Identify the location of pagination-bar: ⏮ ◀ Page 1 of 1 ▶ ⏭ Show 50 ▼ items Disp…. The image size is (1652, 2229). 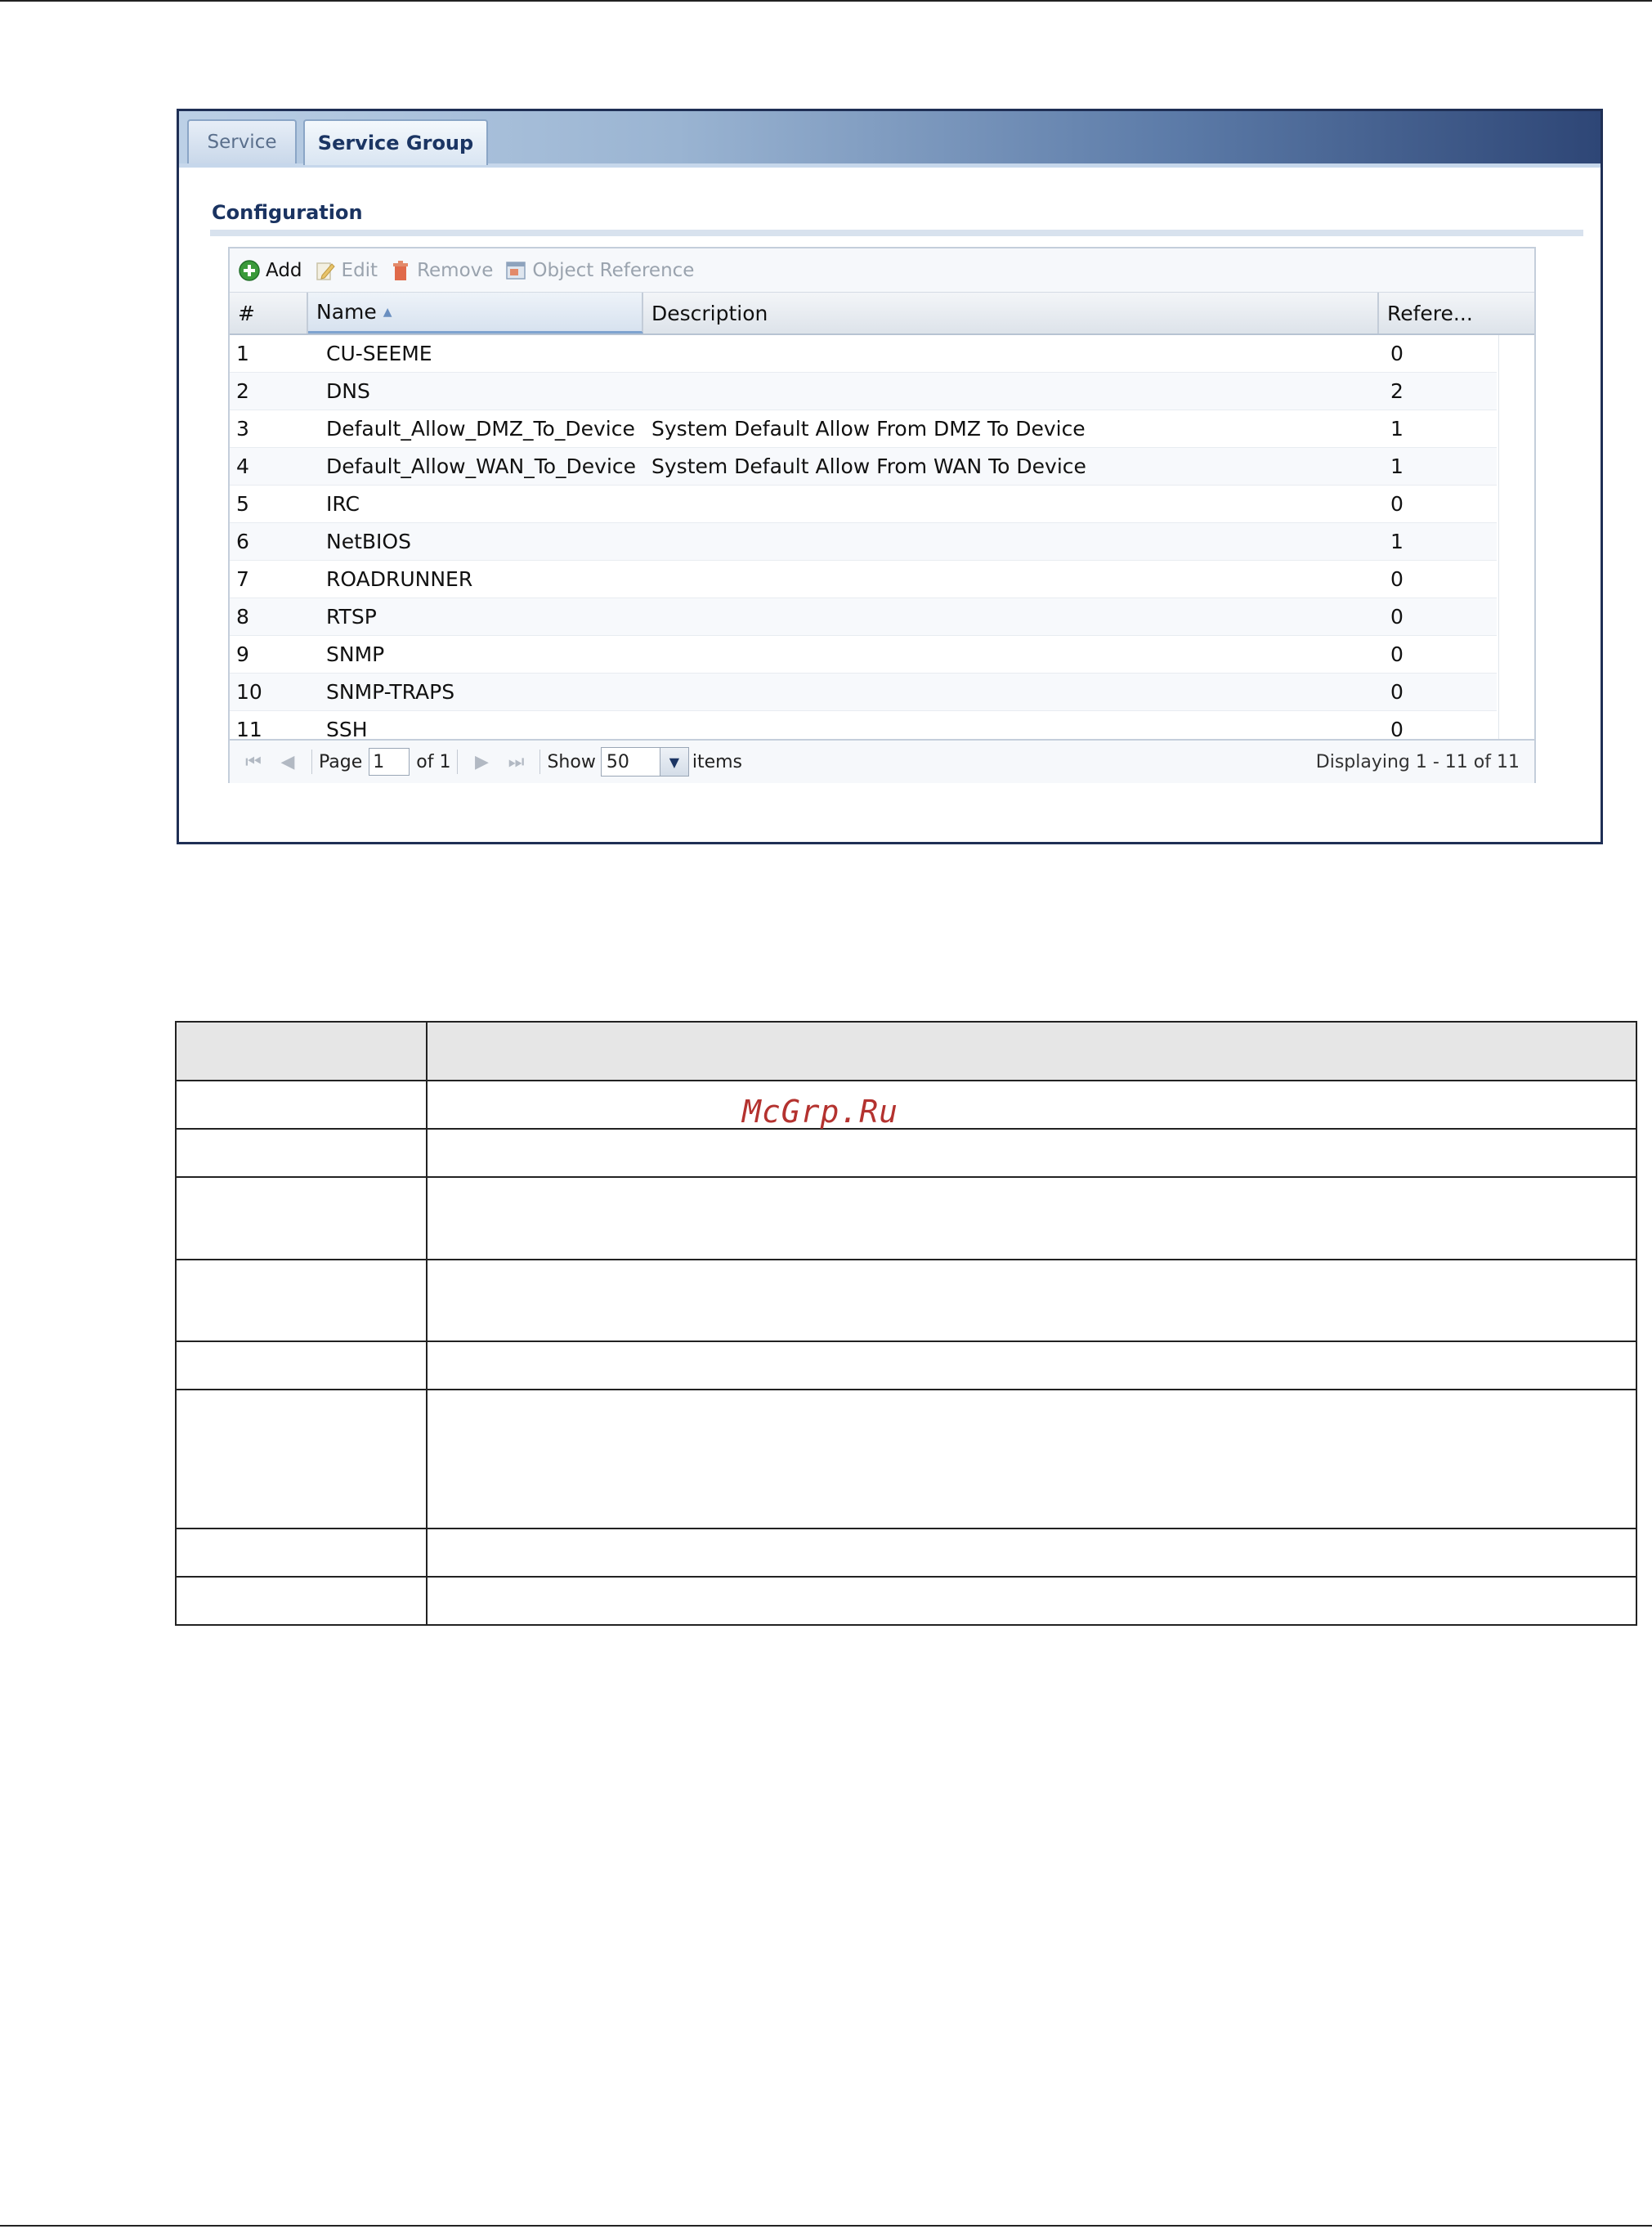
(882, 761).